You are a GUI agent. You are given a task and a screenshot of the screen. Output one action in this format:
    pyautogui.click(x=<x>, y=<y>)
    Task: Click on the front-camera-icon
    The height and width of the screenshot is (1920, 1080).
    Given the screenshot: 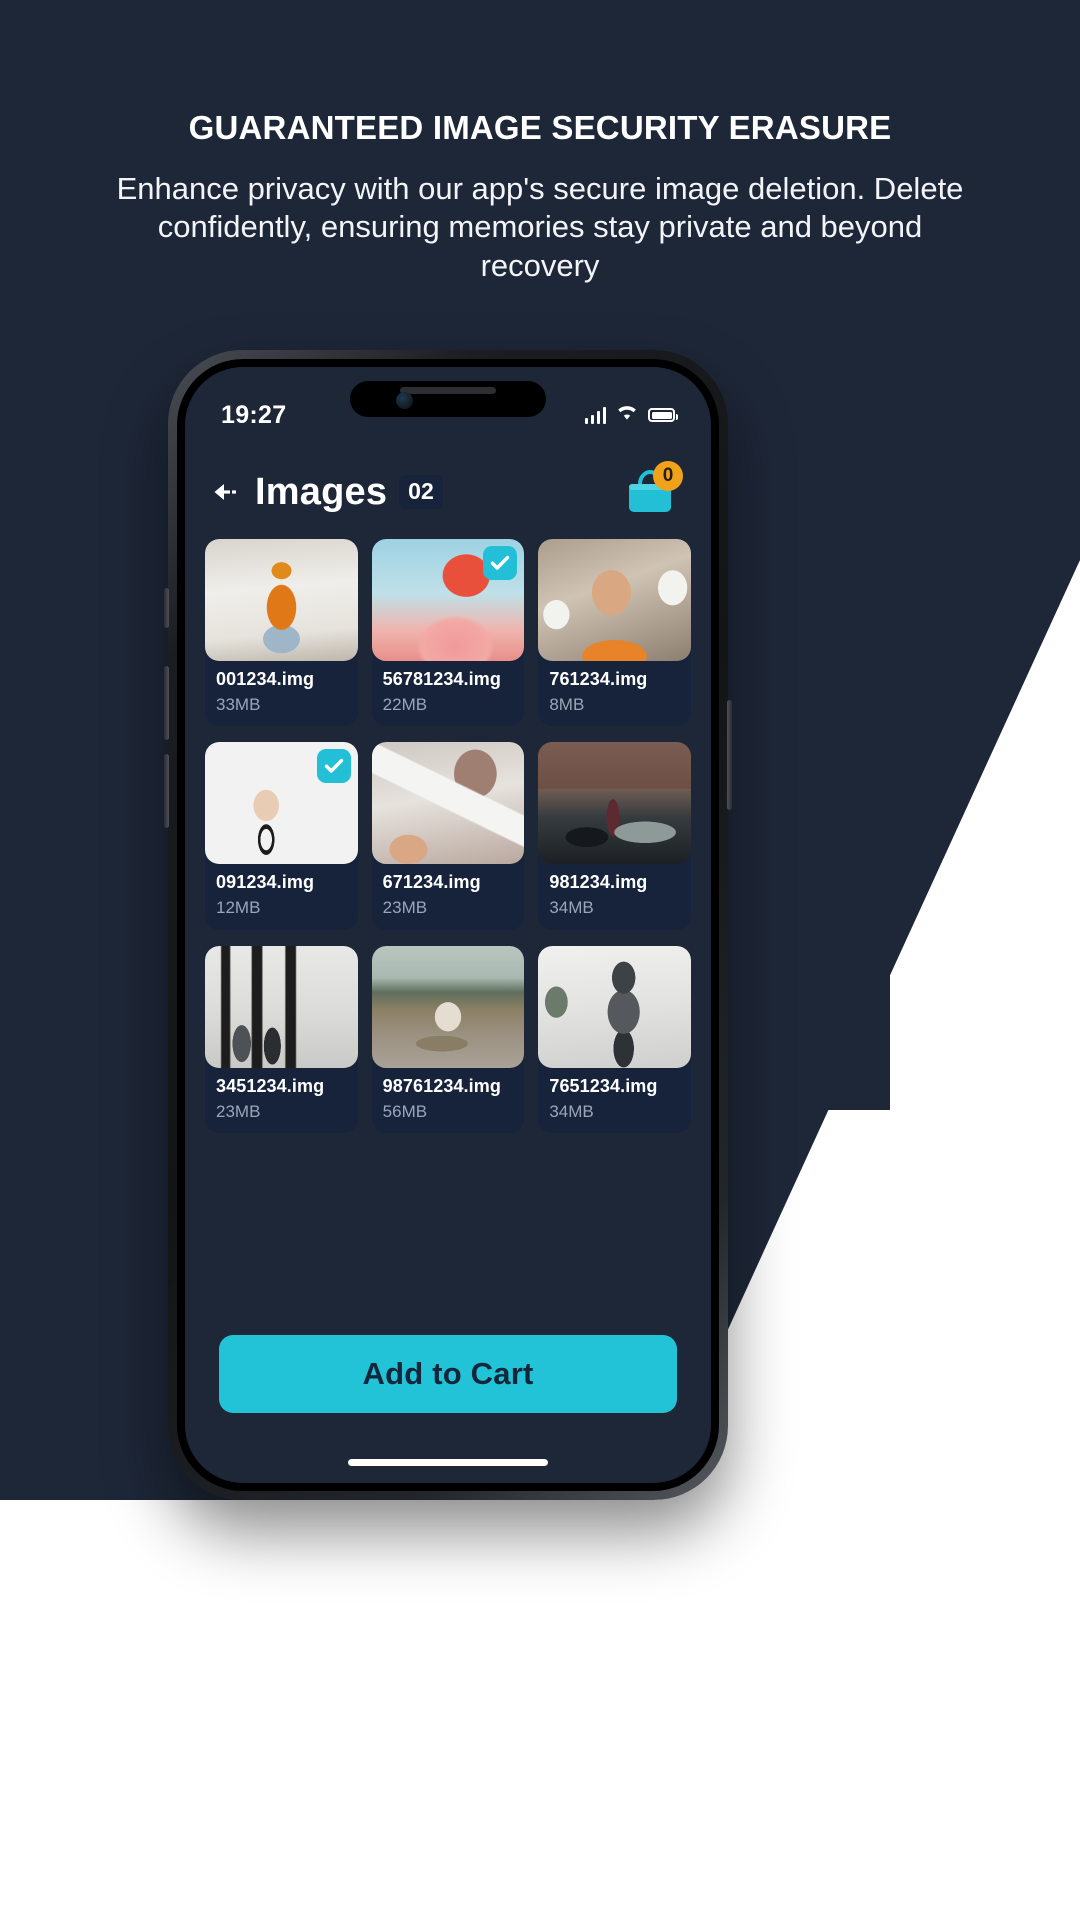 What is the action you would take?
    pyautogui.click(x=404, y=400)
    